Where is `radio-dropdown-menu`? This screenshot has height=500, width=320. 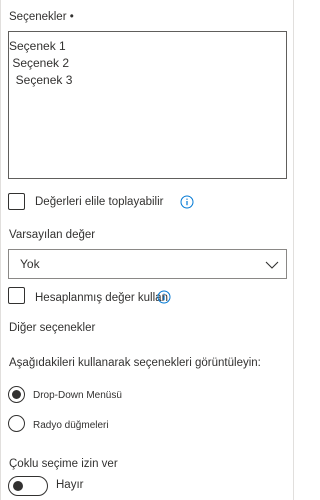
radio-dropdown-menu is located at coordinates (16, 394).